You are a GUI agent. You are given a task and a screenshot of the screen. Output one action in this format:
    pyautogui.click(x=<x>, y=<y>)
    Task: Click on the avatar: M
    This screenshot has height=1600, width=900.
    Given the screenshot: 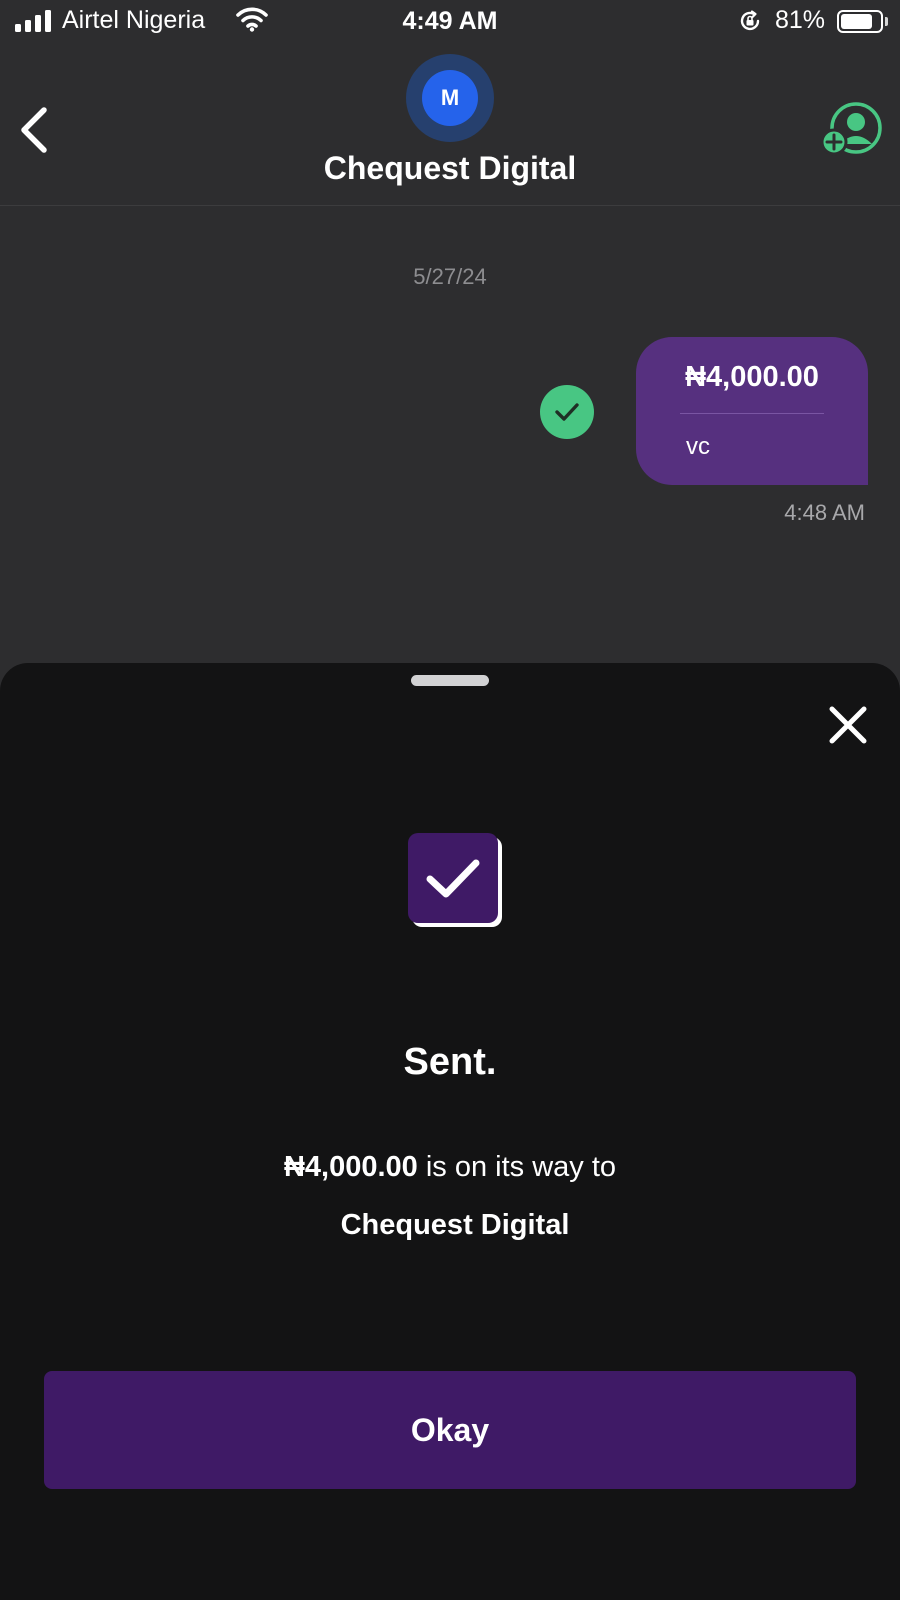 What is the action you would take?
    pyautogui.click(x=450, y=98)
    